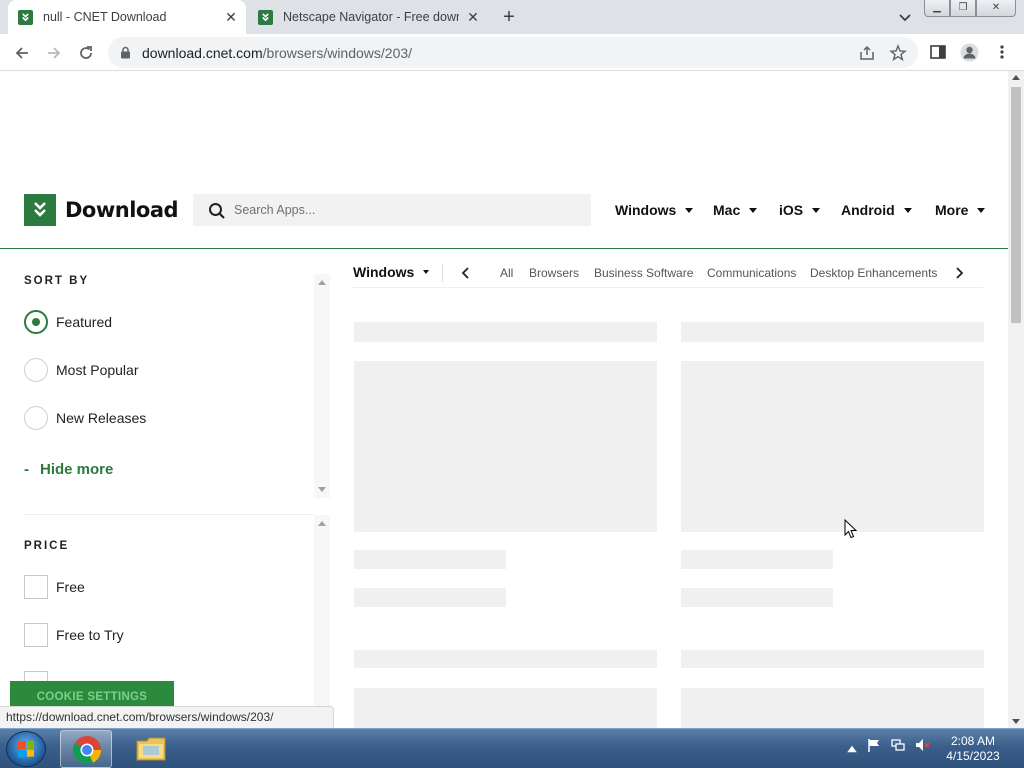 The image size is (1024, 768). What do you see at coordinates (867, 53) in the screenshot?
I see `share-icon` at bounding box center [867, 53].